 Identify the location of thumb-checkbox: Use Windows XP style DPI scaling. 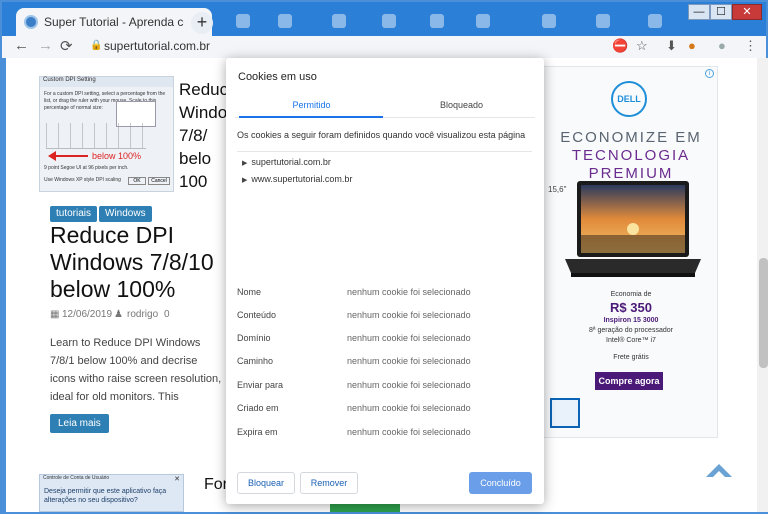
(82, 180).